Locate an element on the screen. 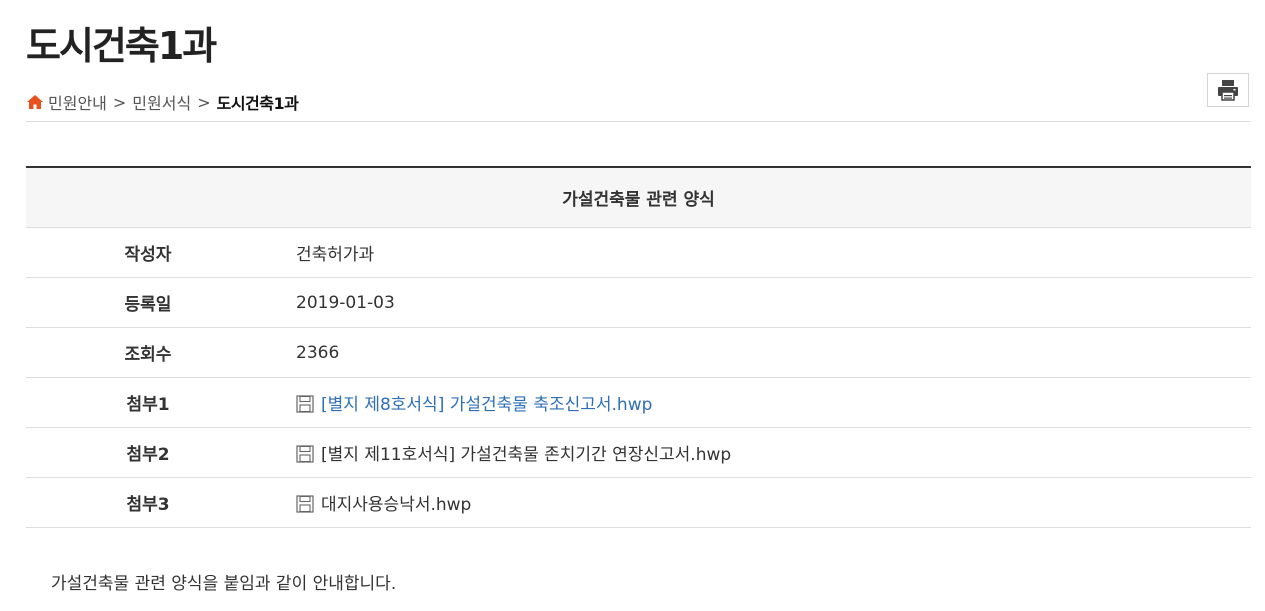  author-label: 작성자 is located at coordinates (148, 255).